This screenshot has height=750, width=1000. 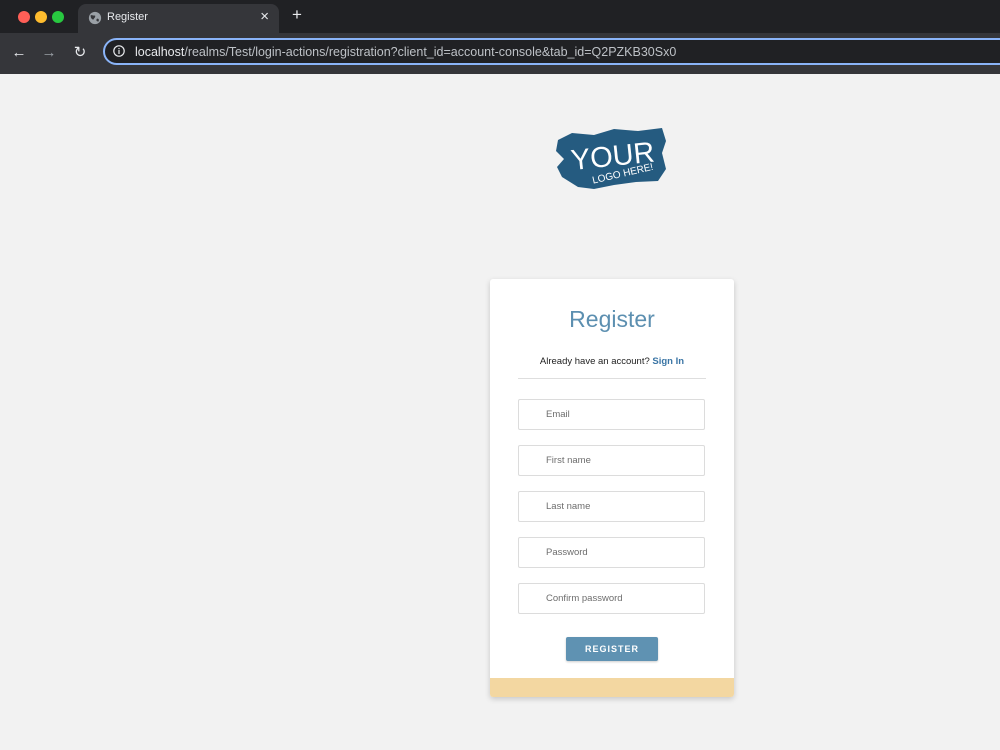 I want to click on first-name-field, so click(x=611, y=460).